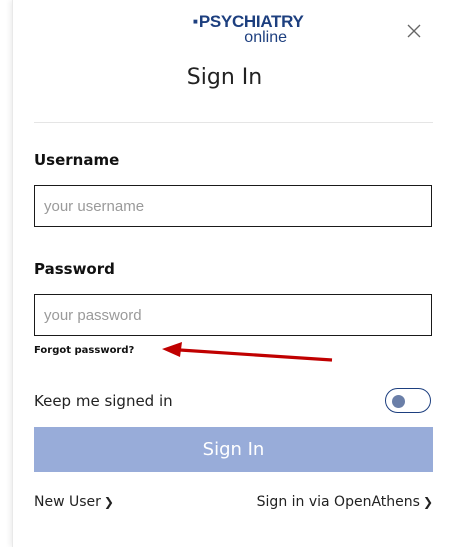 Image resolution: width=449 pixels, height=547 pixels. What do you see at coordinates (84, 351) in the screenshot?
I see `forgot-password-link: Forgot password?` at bounding box center [84, 351].